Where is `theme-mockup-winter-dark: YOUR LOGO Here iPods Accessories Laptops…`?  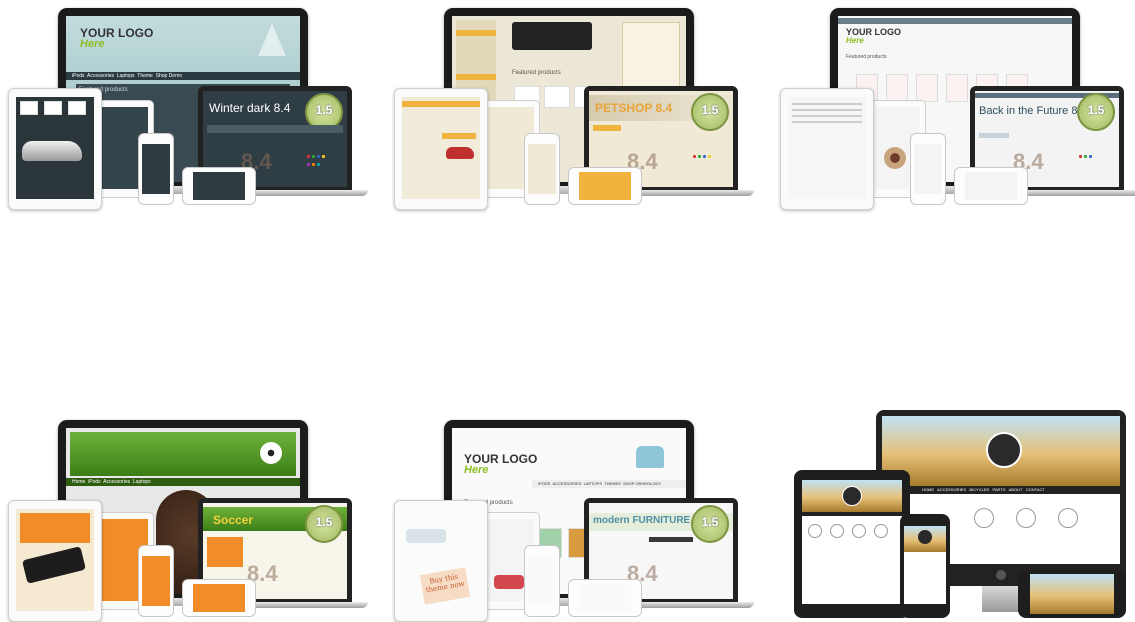
theme-mockup-winter-dark: YOUR LOGO Here iPods Accessories Laptops… is located at coordinates (186, 105).